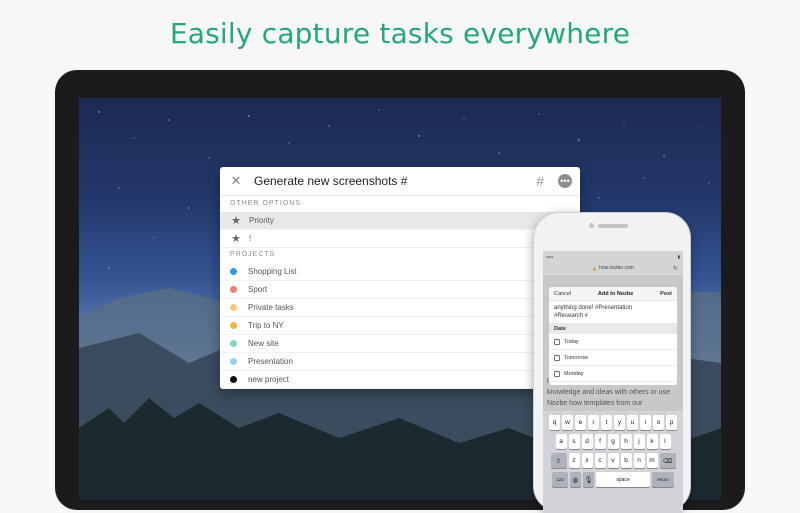 The width and height of the screenshot is (800, 513). What do you see at coordinates (561, 441) in the screenshot?
I see `key-a: a` at bounding box center [561, 441].